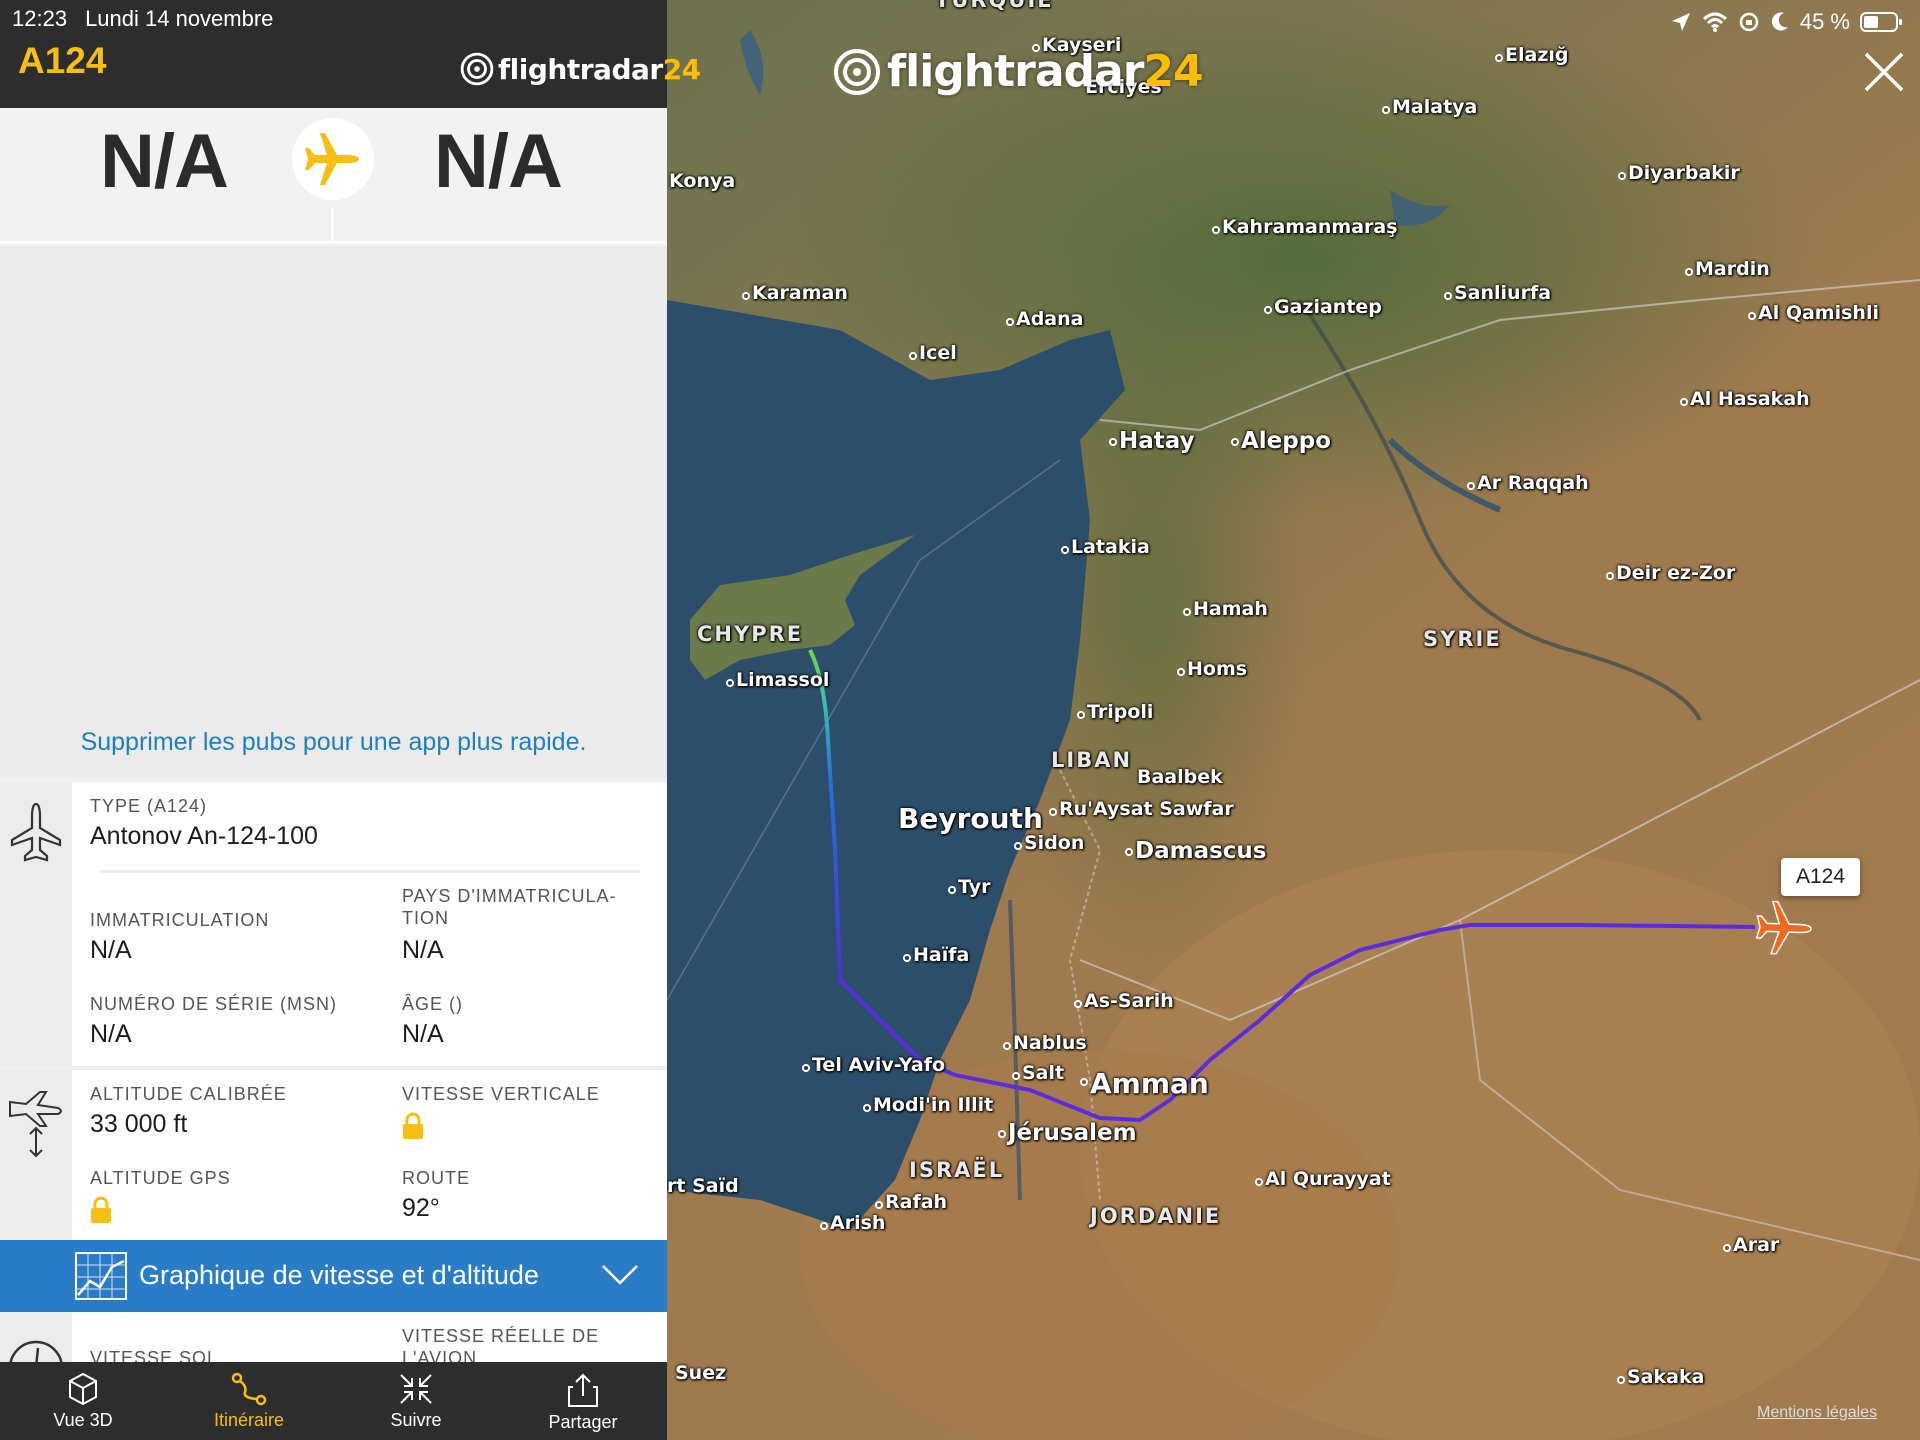 This screenshot has height=1440, width=1920. I want to click on origin-code: N/A, so click(164, 161).